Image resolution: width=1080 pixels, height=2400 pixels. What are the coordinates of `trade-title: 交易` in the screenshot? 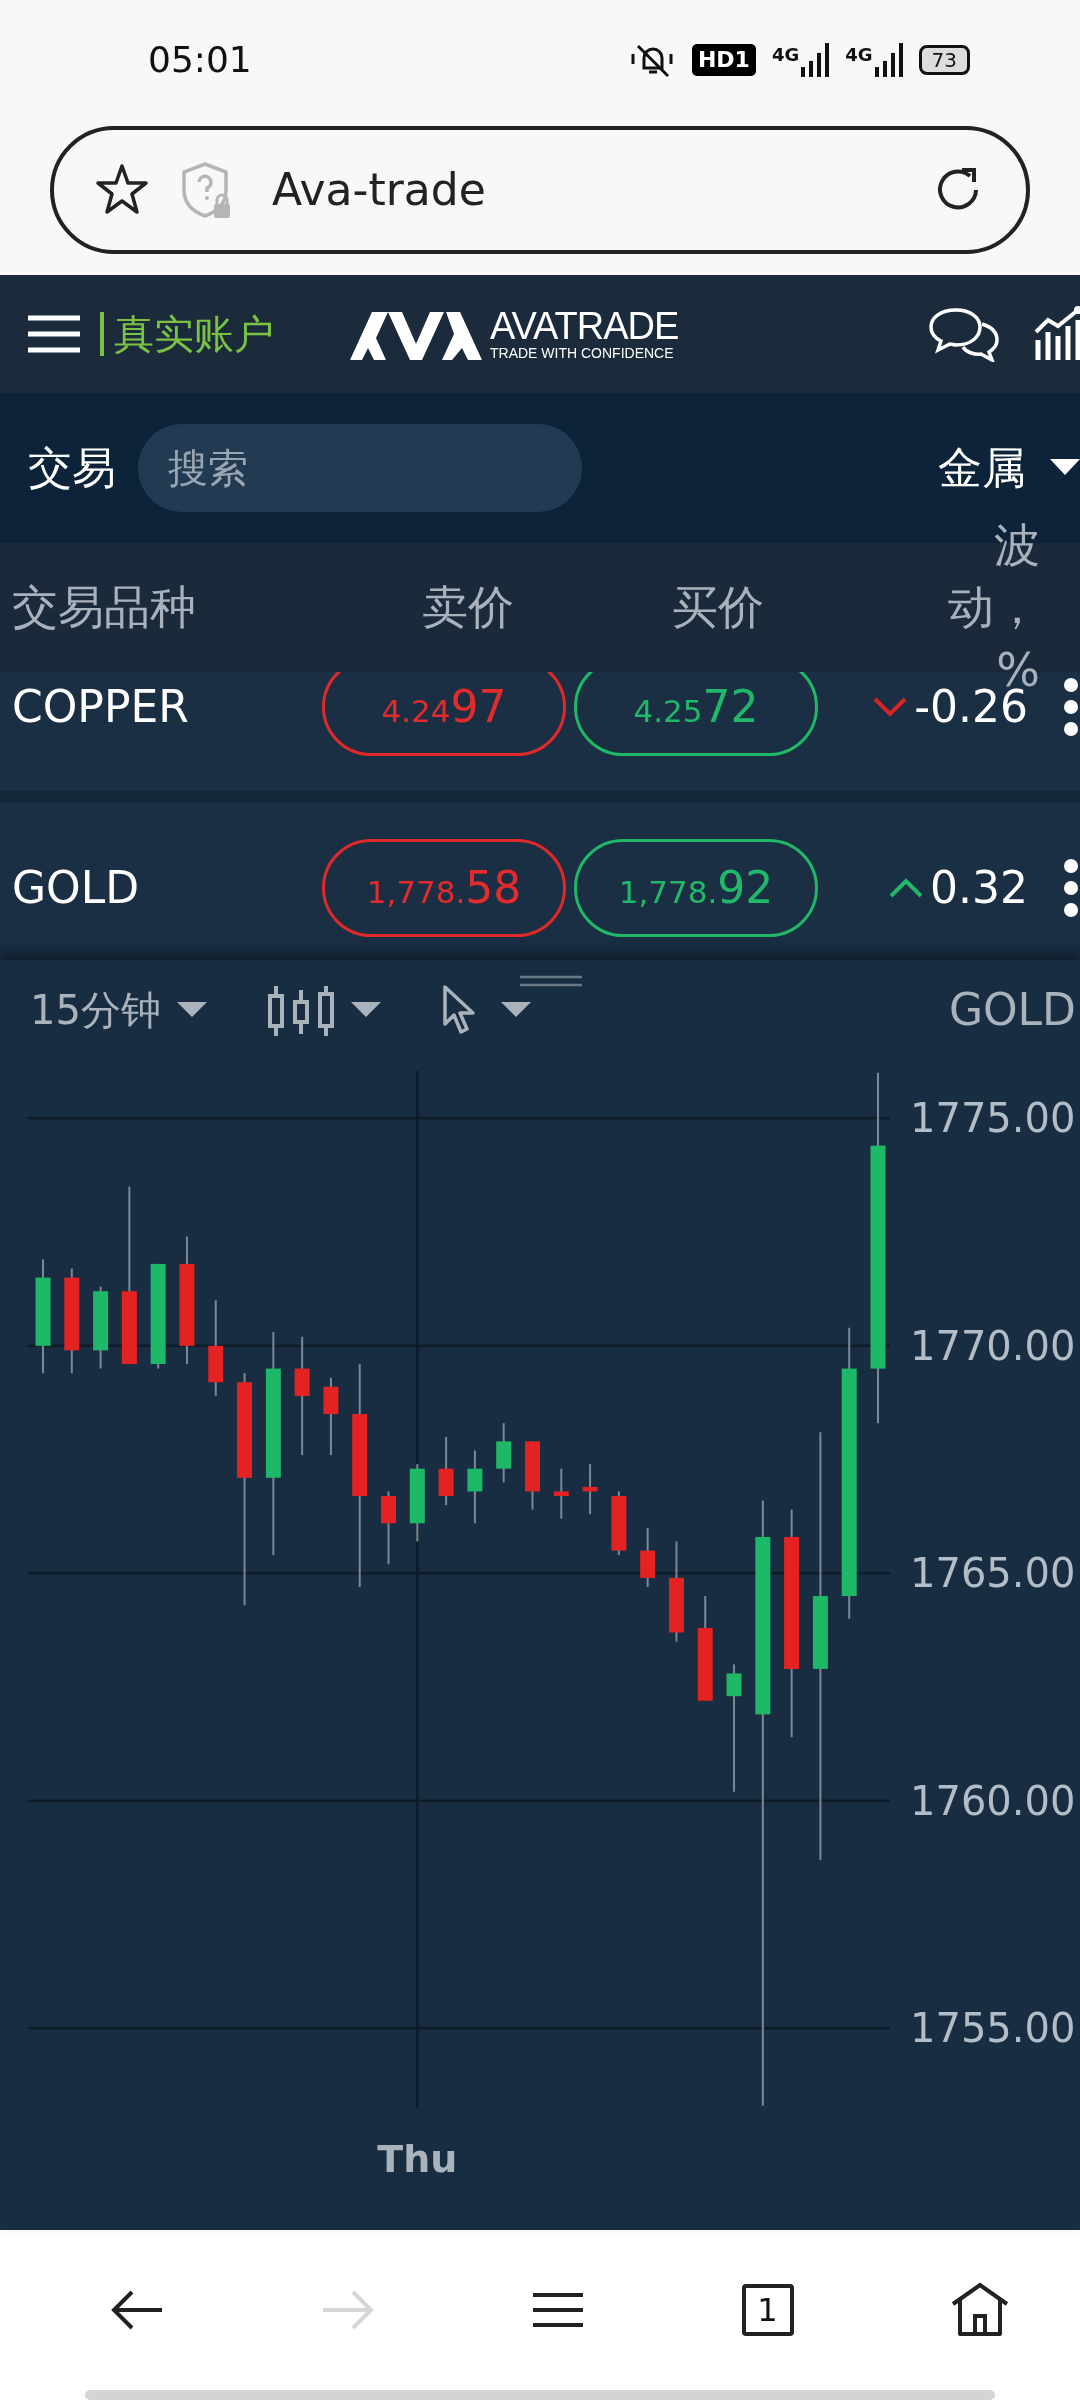 It's located at (72, 468).